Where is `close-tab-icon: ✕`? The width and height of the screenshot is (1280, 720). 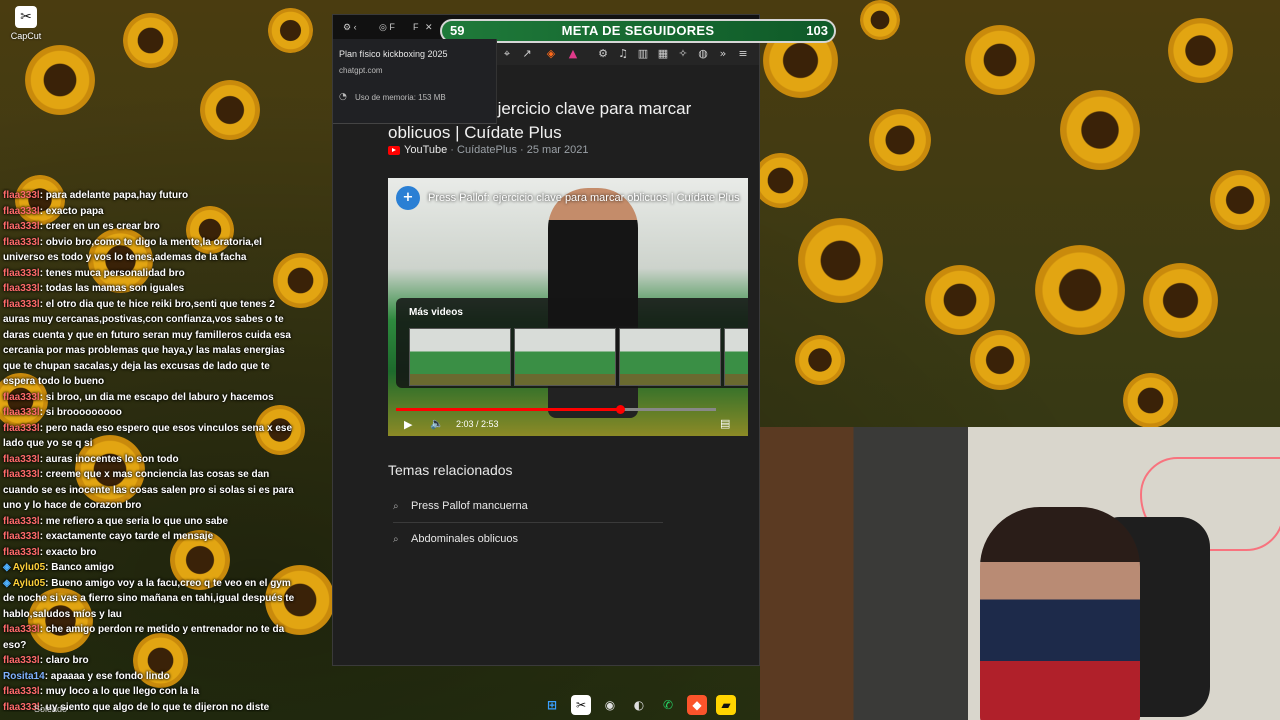 close-tab-icon: ✕ is located at coordinates (429, 27).